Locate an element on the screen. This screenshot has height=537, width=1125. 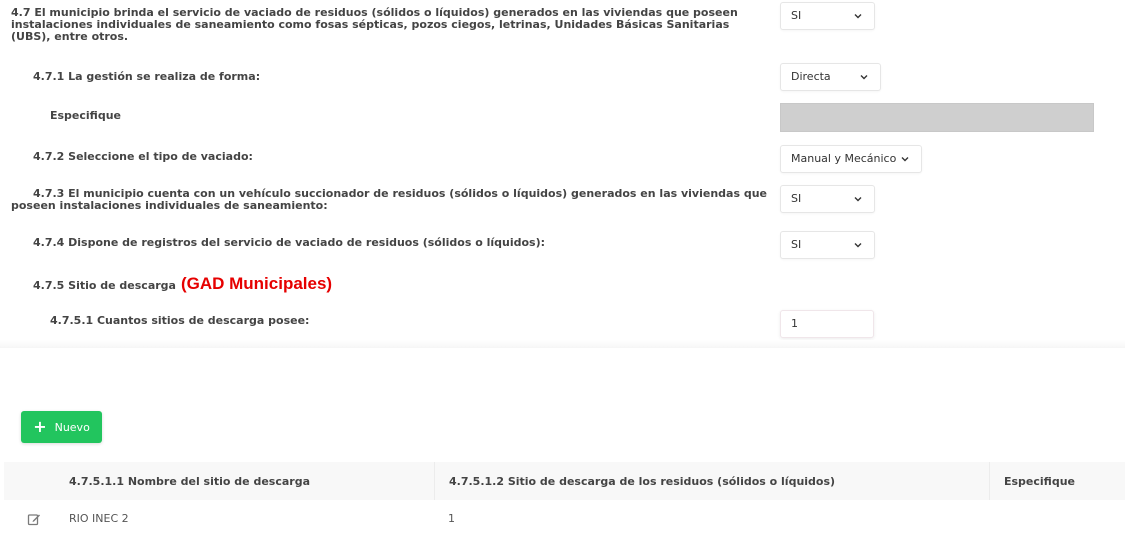
header-especifique: Especifique is located at coordinates (1057, 481).